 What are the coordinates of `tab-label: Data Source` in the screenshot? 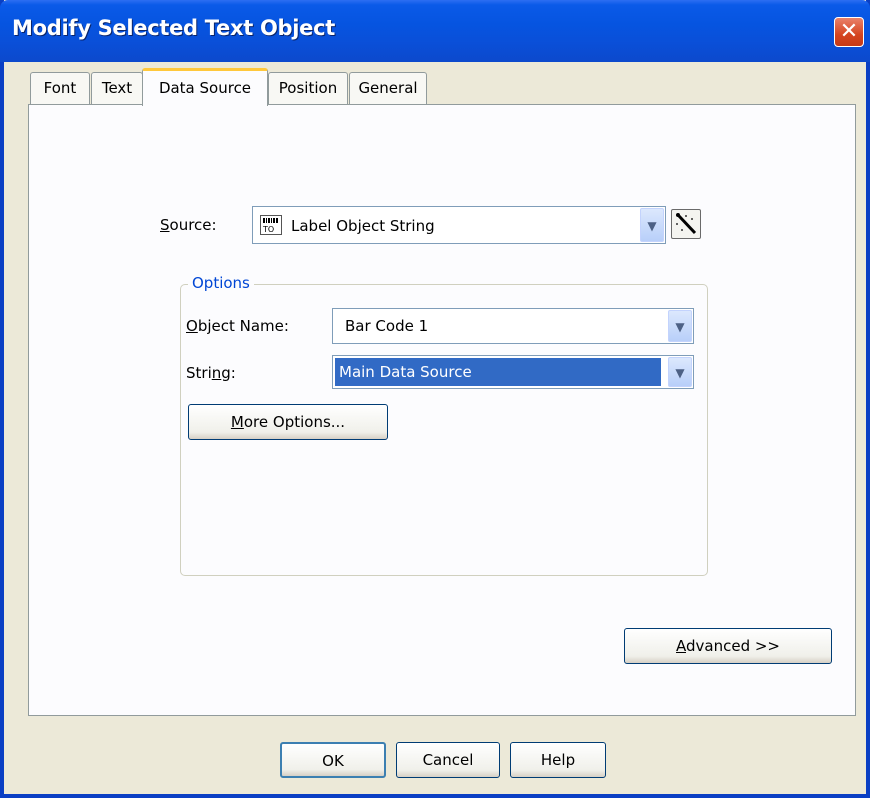 It's located at (205, 88).